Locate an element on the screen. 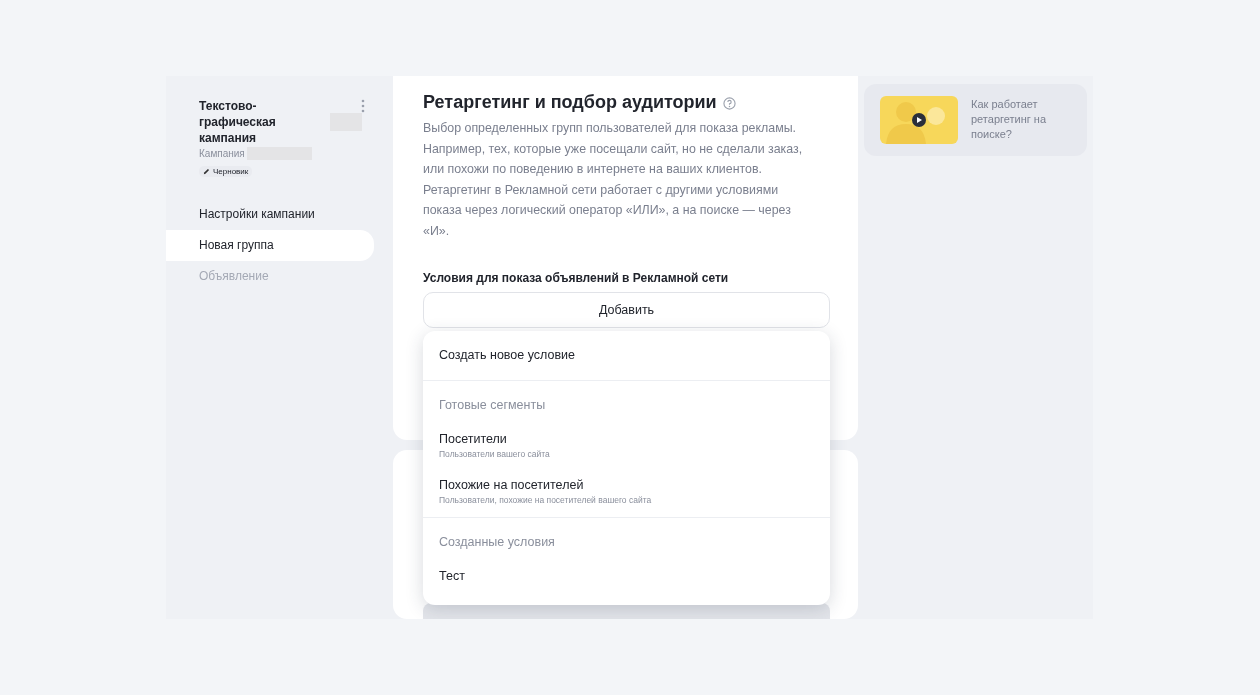  help-icon is located at coordinates (729, 102).